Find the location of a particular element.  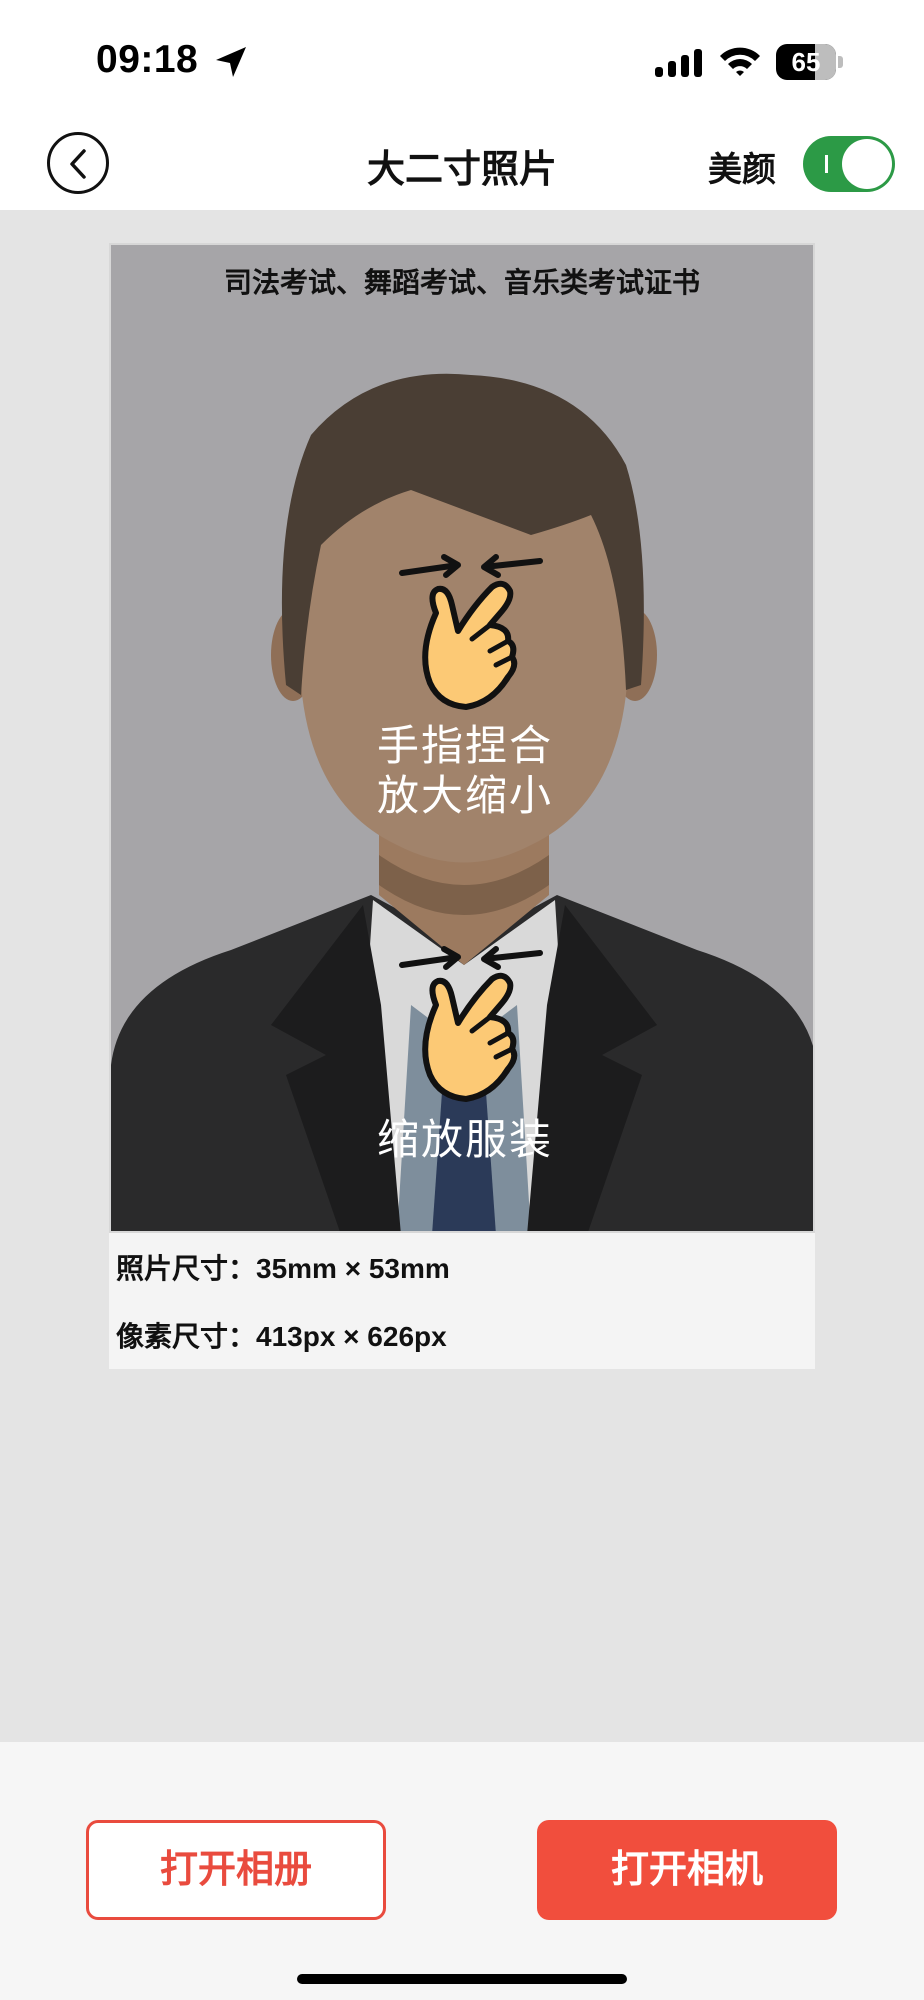

nav-bar: 大二寸照片 美颜 is located at coordinates (462, 165).